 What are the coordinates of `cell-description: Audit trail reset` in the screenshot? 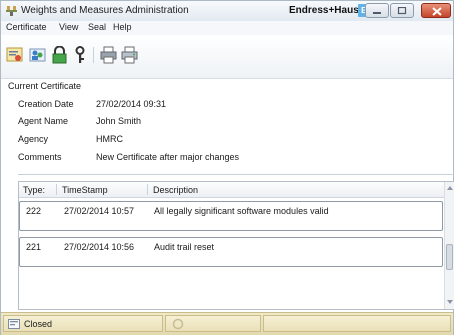 It's located at (184, 247).